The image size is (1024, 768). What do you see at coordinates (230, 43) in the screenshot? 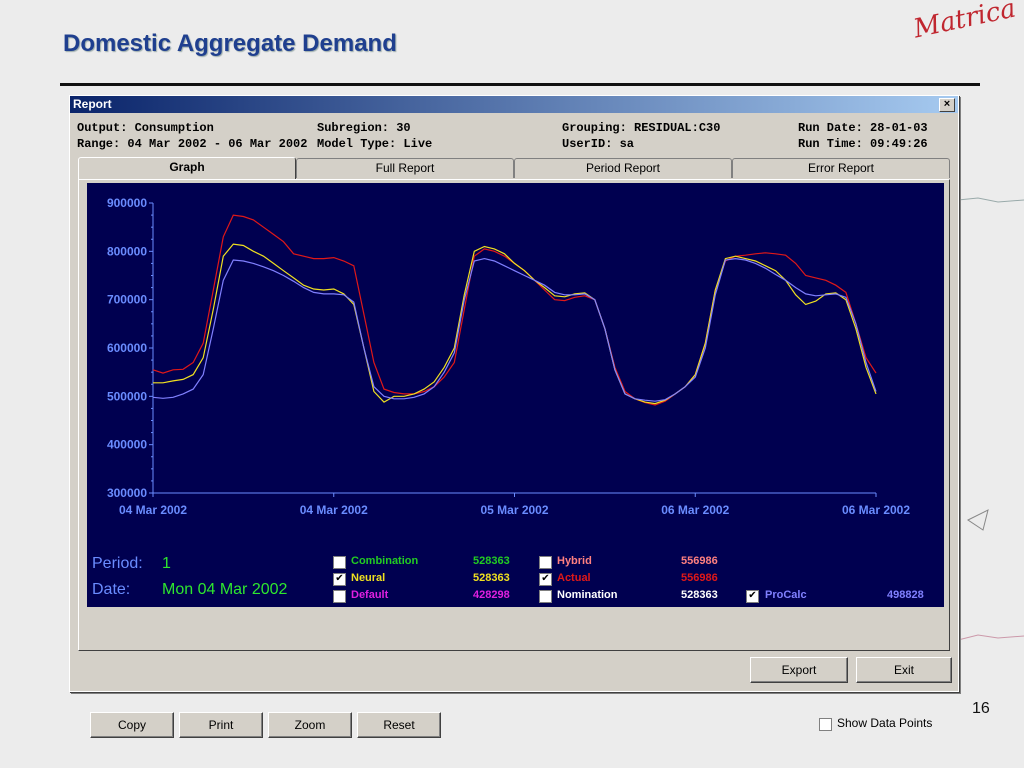
I see `slide-title: Domestic Aggregate Demand` at bounding box center [230, 43].